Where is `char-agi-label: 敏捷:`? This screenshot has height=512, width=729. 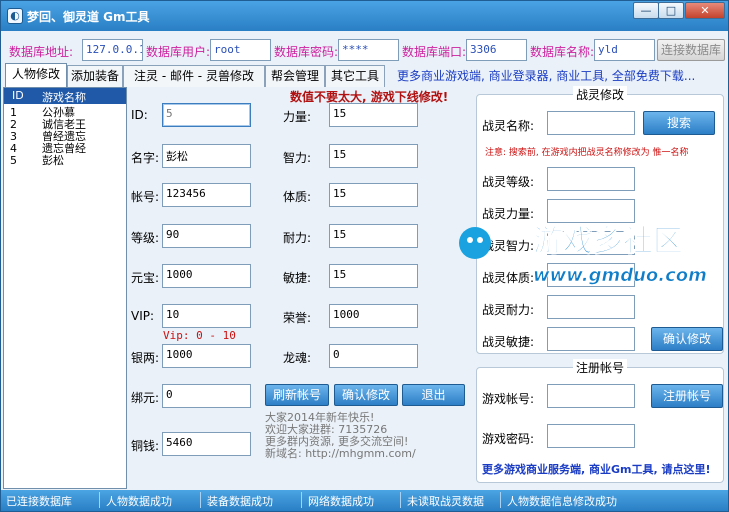
char-agi-label: 敏捷: is located at coordinates (297, 278).